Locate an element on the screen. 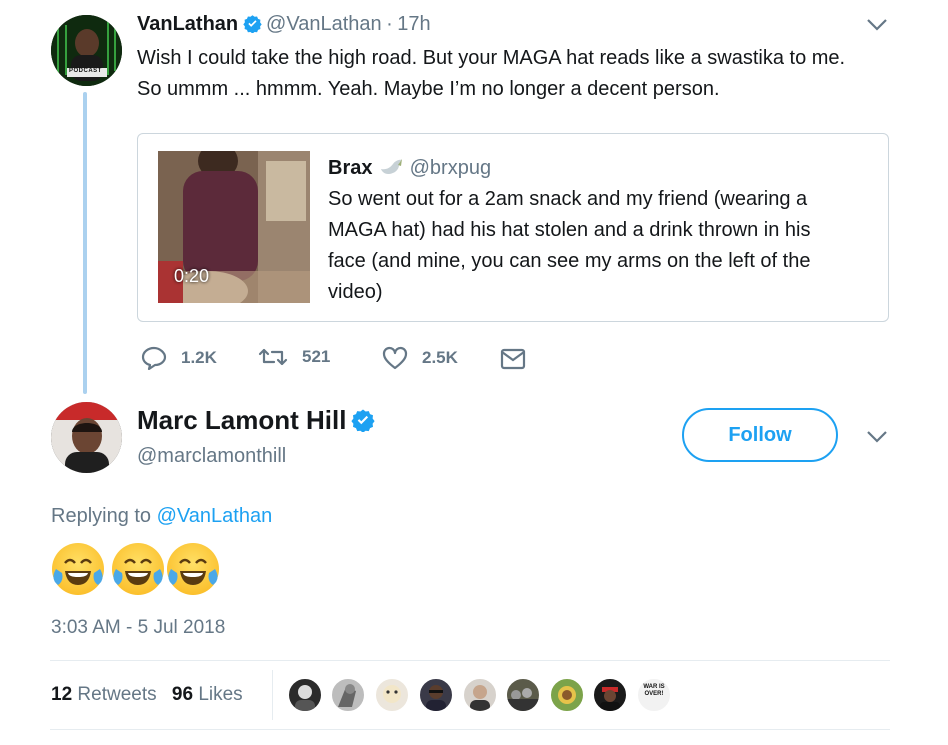  liker-avatar: WAR IS OVER! is located at coordinates (654, 695).